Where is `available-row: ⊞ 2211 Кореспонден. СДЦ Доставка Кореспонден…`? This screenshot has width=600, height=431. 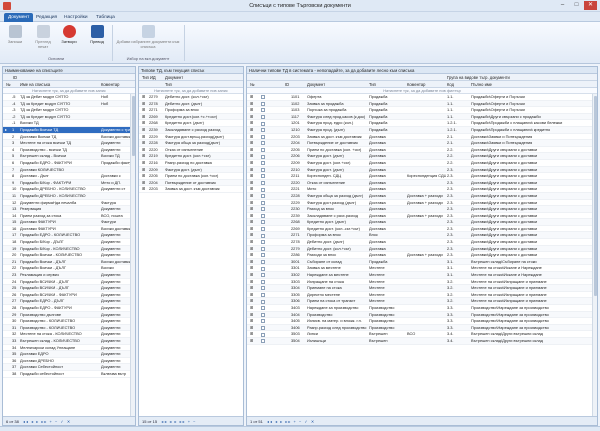
available-row: ⊞ 2211 Кореспонден. СДЦ Доставка Кореспонден… is located at coordinates (422, 176).